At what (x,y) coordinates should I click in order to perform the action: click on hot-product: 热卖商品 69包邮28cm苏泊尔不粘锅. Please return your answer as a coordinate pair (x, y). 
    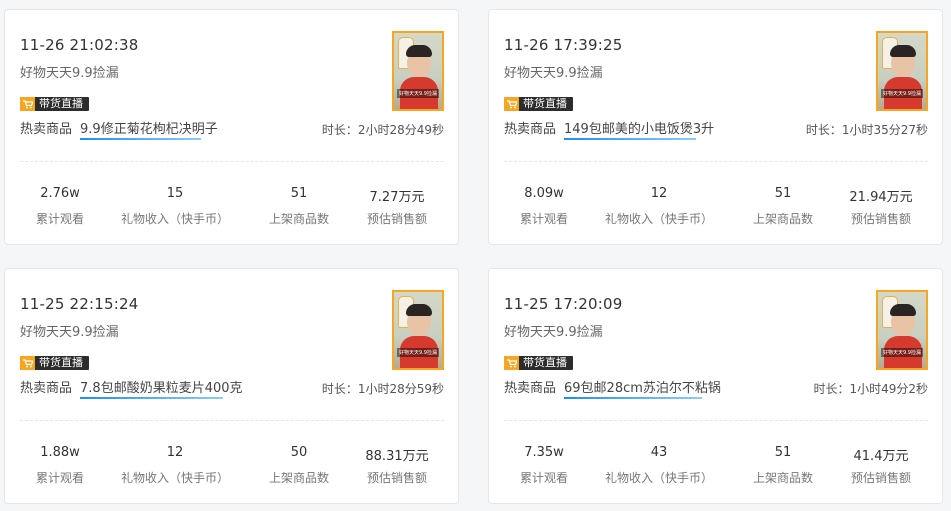
    Looking at the image, I should click on (612, 388).